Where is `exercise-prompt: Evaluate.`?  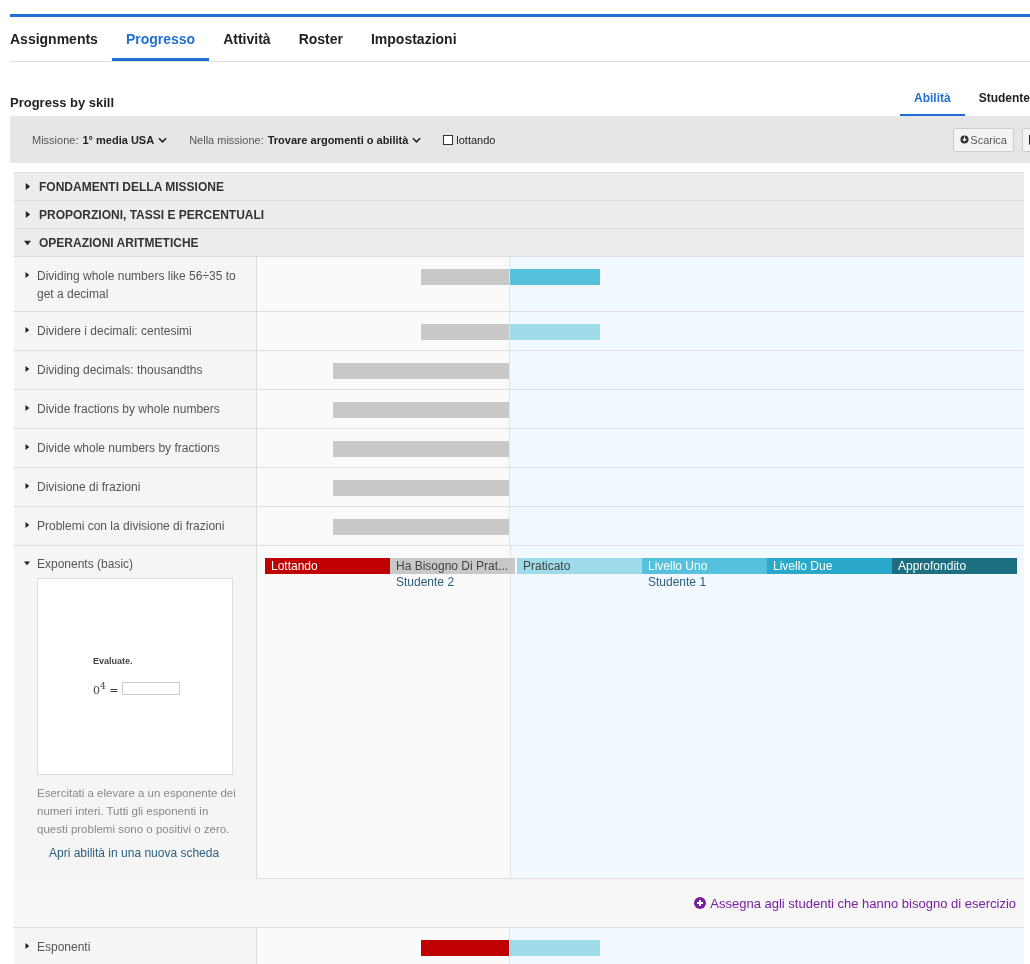 exercise-prompt: Evaluate. is located at coordinates (113, 661).